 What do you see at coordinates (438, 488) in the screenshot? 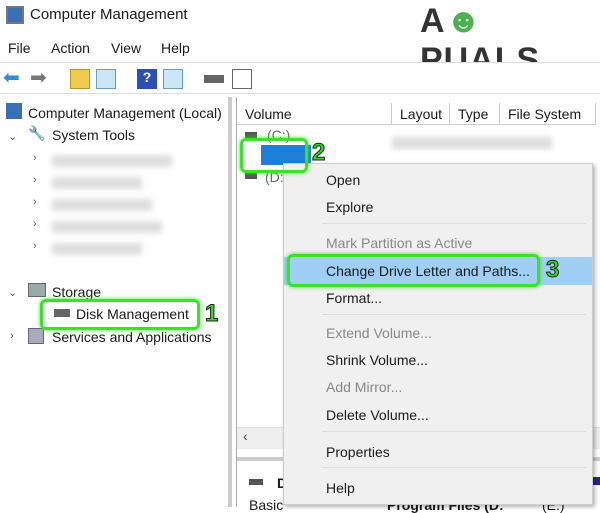
I see `menu-item-help: Help` at bounding box center [438, 488].